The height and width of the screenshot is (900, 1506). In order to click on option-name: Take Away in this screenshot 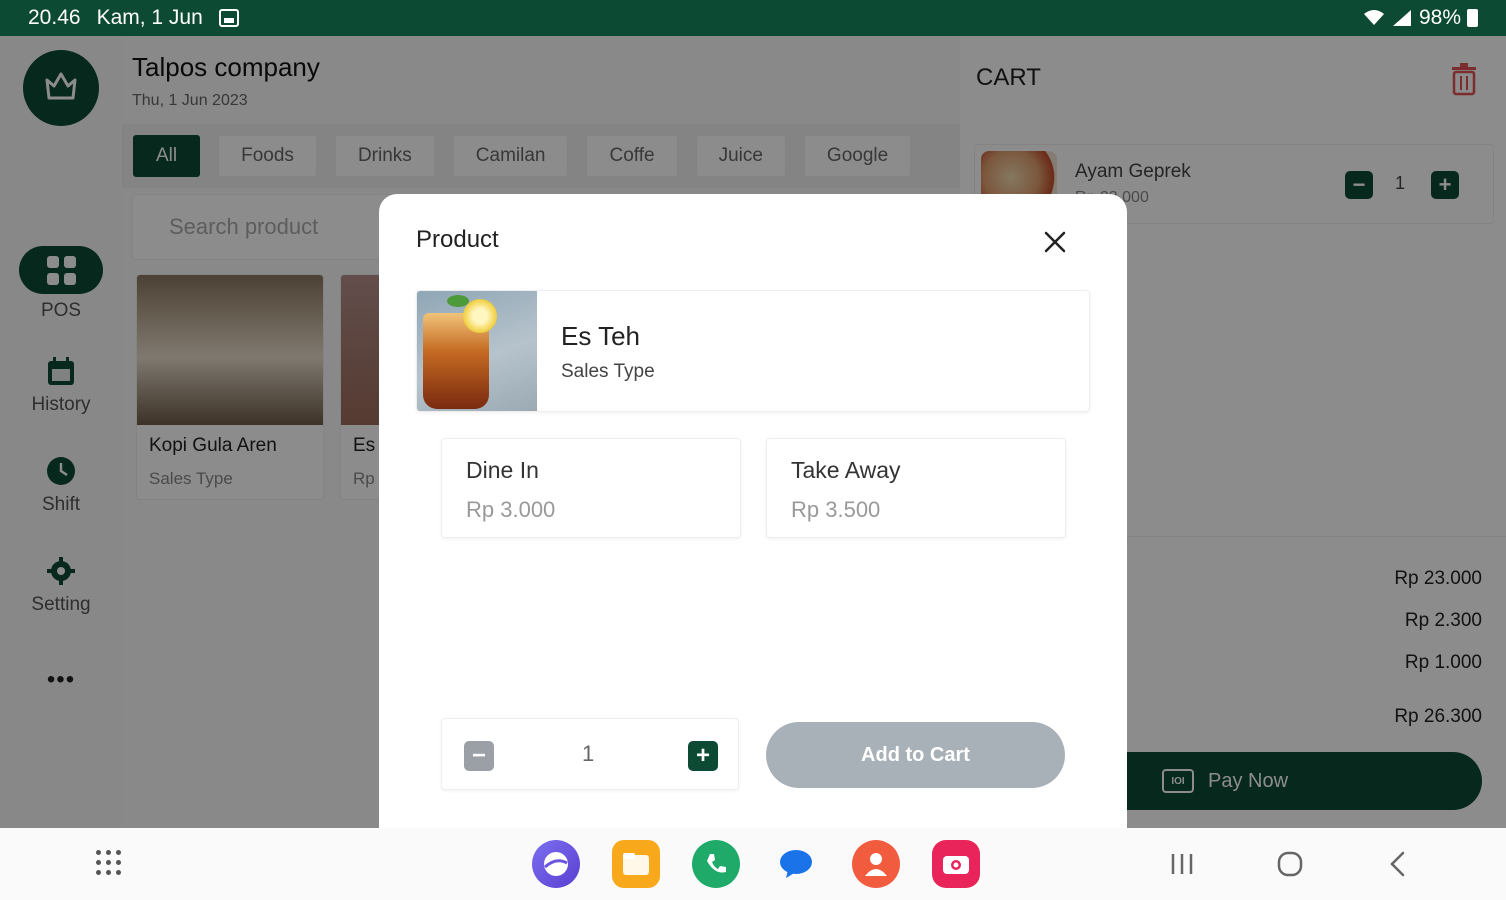, I will do `click(846, 470)`.